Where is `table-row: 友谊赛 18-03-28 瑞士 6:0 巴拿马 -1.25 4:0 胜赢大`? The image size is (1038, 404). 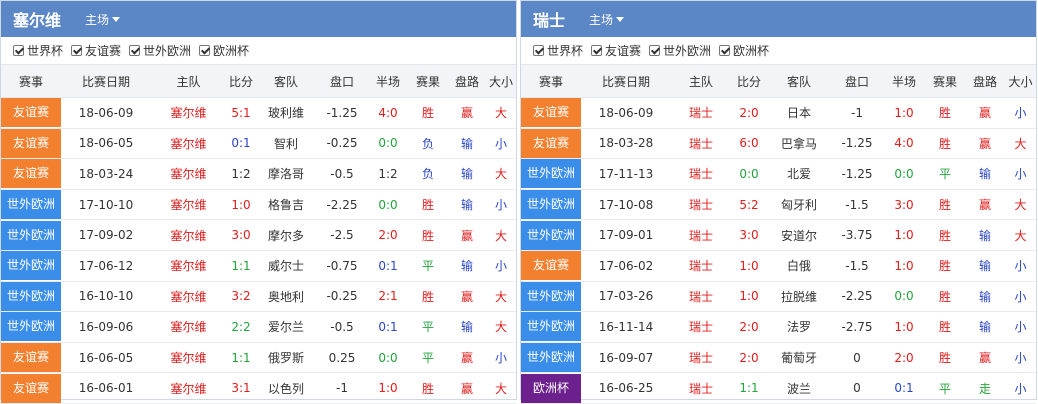 table-row: 友谊赛 18-03-28 瑞士 6:0 巴拿马 -1.25 4:0 胜赢大 is located at coordinates (778, 144).